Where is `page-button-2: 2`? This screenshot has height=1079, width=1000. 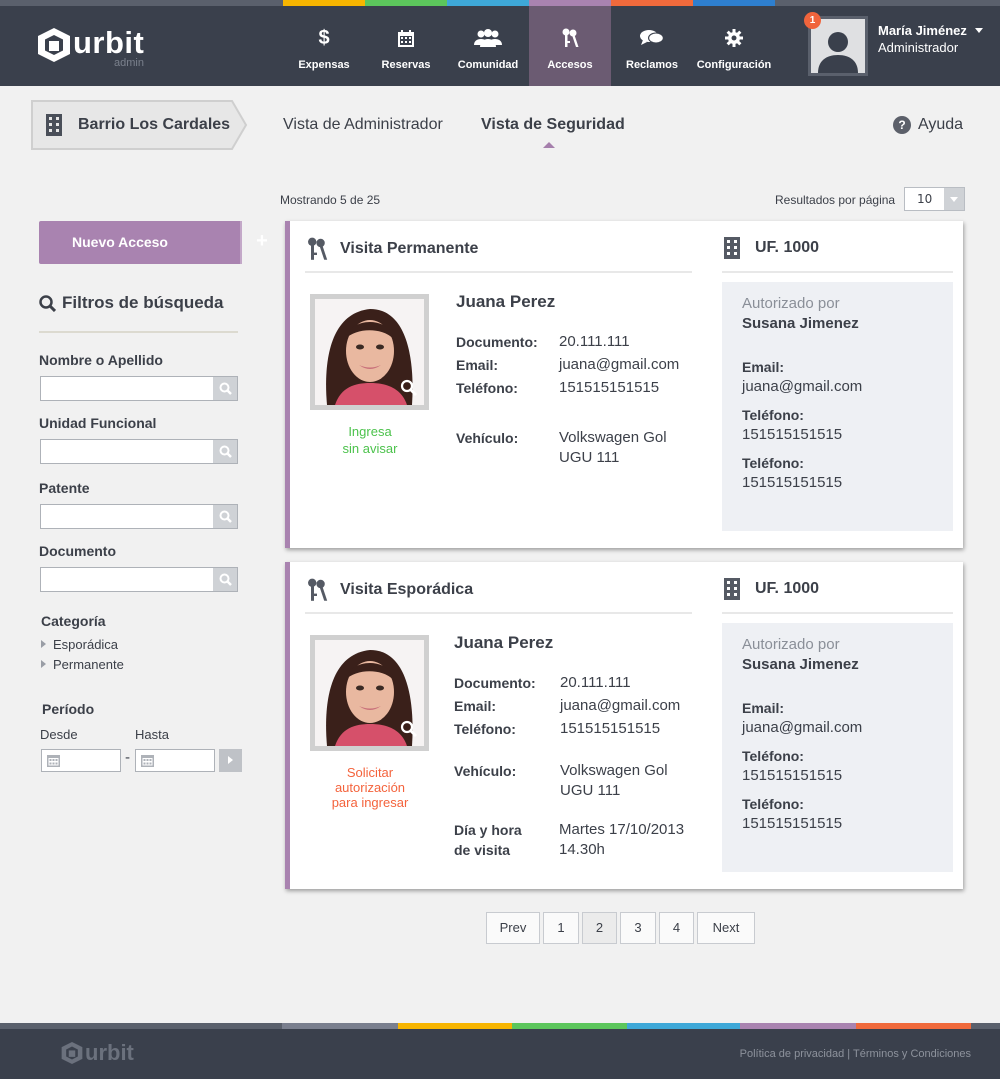
page-button-2: 2 is located at coordinates (599, 928).